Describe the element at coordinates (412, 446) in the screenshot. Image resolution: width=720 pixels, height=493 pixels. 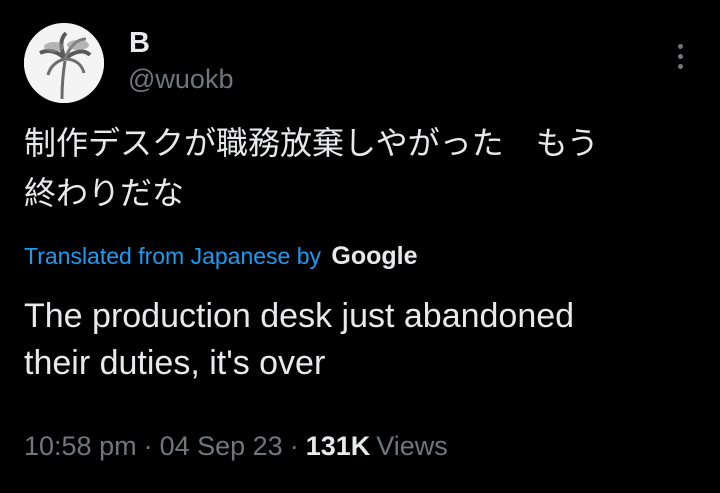
I see `views-label: Views` at that location.